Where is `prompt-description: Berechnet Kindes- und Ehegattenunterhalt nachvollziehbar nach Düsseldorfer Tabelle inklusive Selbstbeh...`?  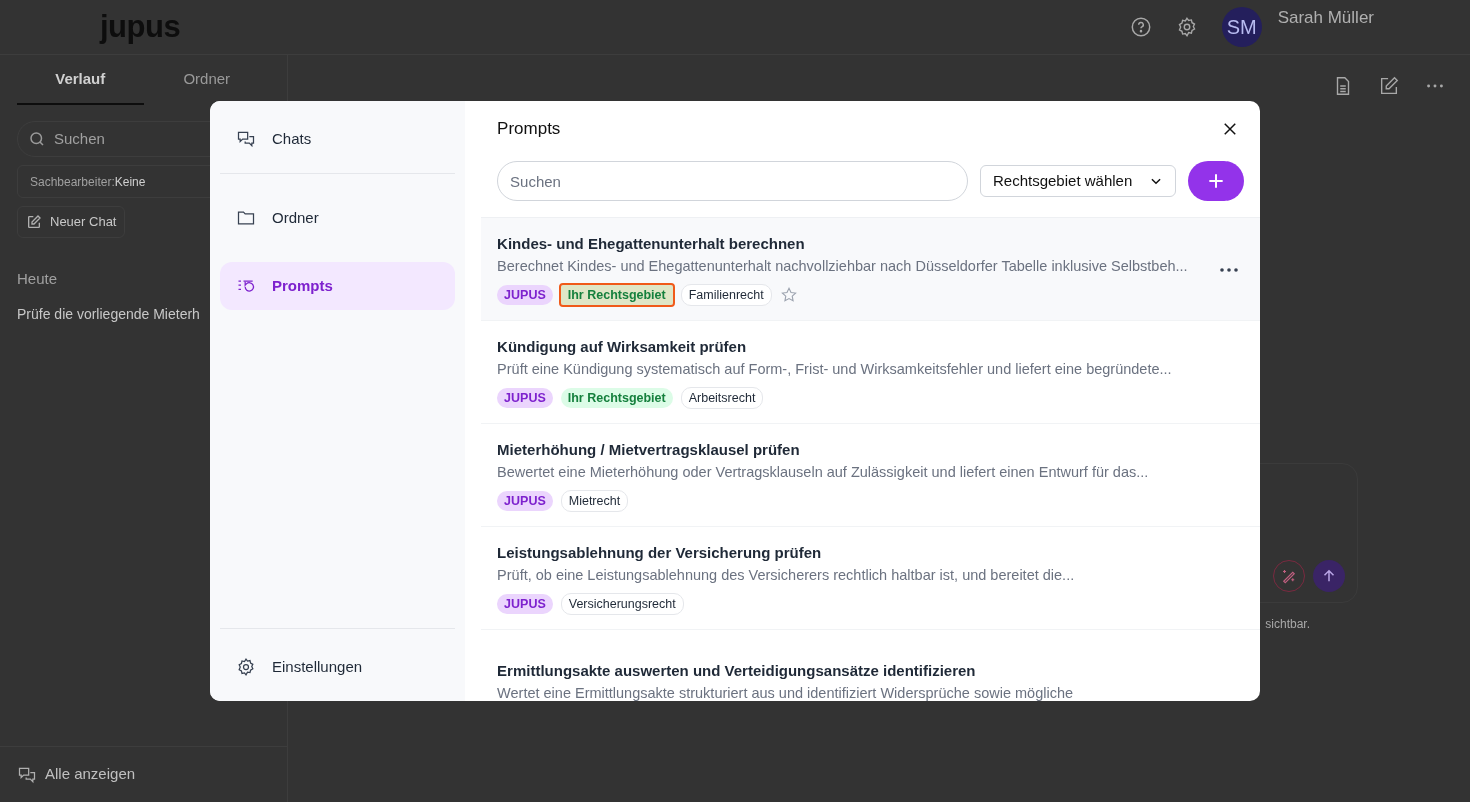
prompt-description: Berechnet Kindes- und Ehegattenunterhalt nachvollziehbar nach Düsseldorfer Tabelle inklusive Selbstbeh... is located at coordinates (842, 267).